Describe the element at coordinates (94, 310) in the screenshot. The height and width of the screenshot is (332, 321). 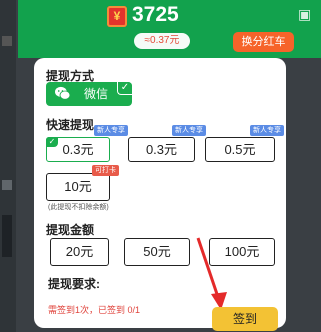
I see `requirement-text: 需签到1次，已签到 0/1` at that location.